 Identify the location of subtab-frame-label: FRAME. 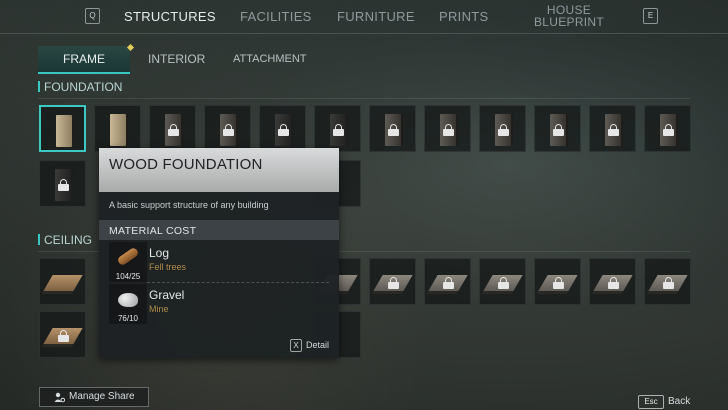
(84, 59).